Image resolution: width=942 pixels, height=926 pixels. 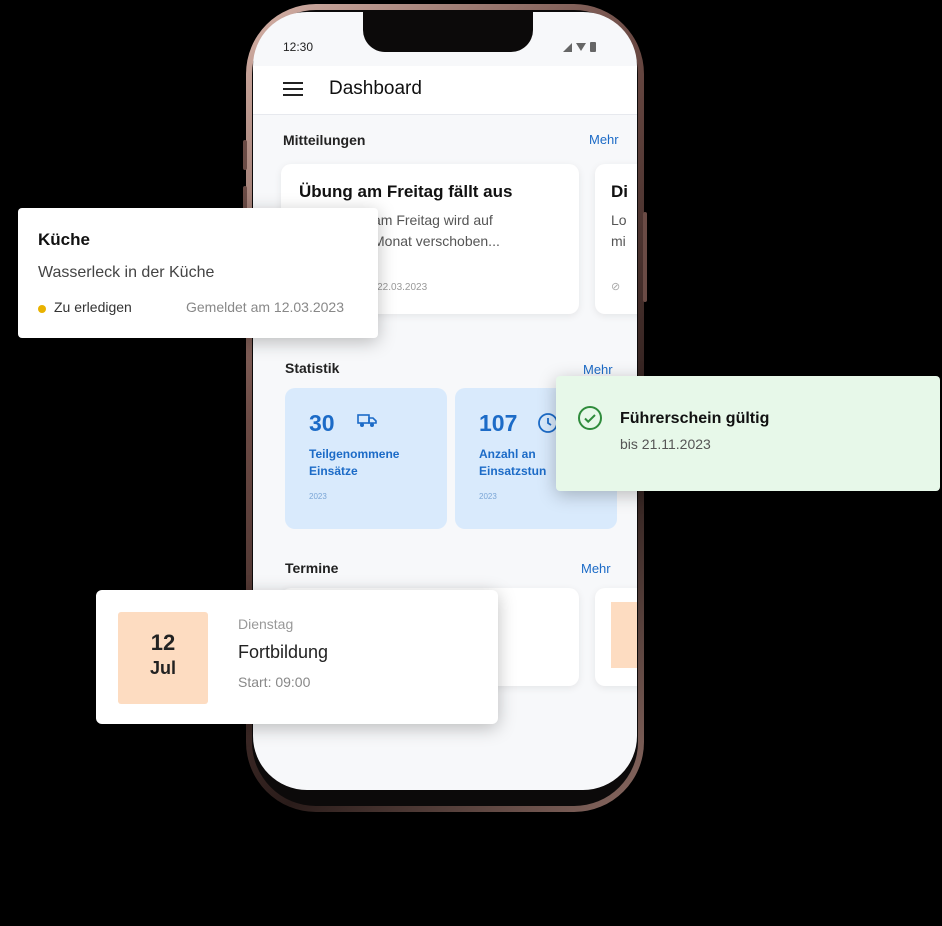 What do you see at coordinates (665, 444) in the screenshot?
I see `license-valid-until: bis 21.11.2023` at bounding box center [665, 444].